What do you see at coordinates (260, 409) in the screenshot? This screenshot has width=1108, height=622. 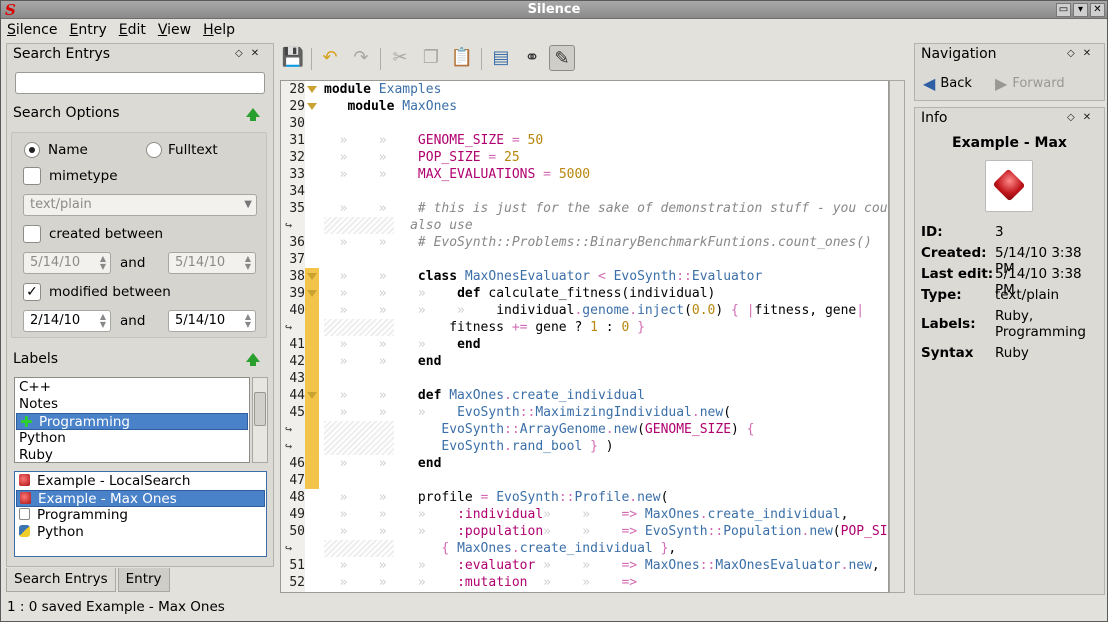 I see `scrollbar-thumb` at bounding box center [260, 409].